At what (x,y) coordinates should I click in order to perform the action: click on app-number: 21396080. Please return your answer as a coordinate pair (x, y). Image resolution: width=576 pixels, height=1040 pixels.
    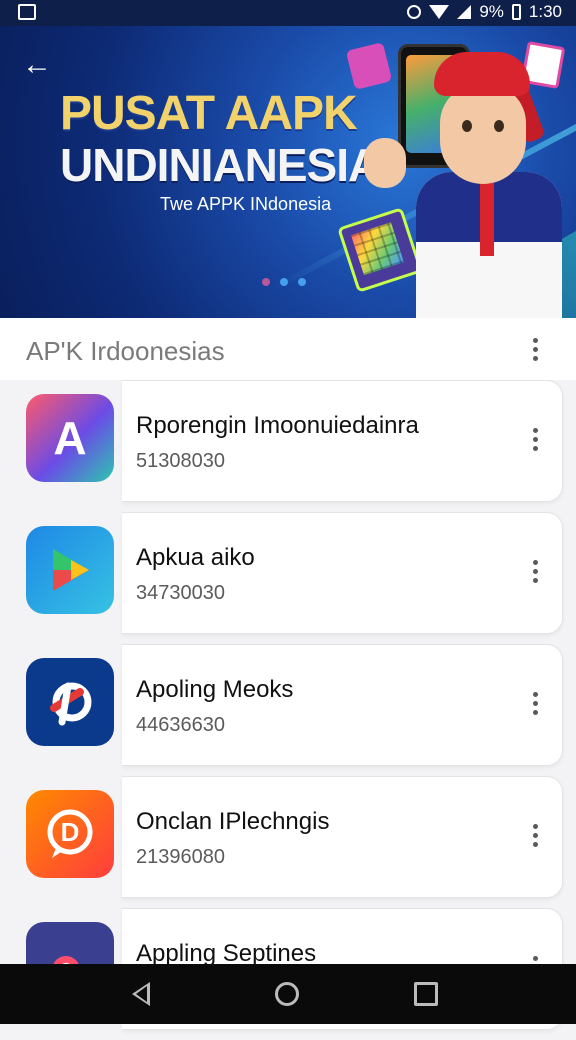
    Looking at the image, I should click on (180, 857).